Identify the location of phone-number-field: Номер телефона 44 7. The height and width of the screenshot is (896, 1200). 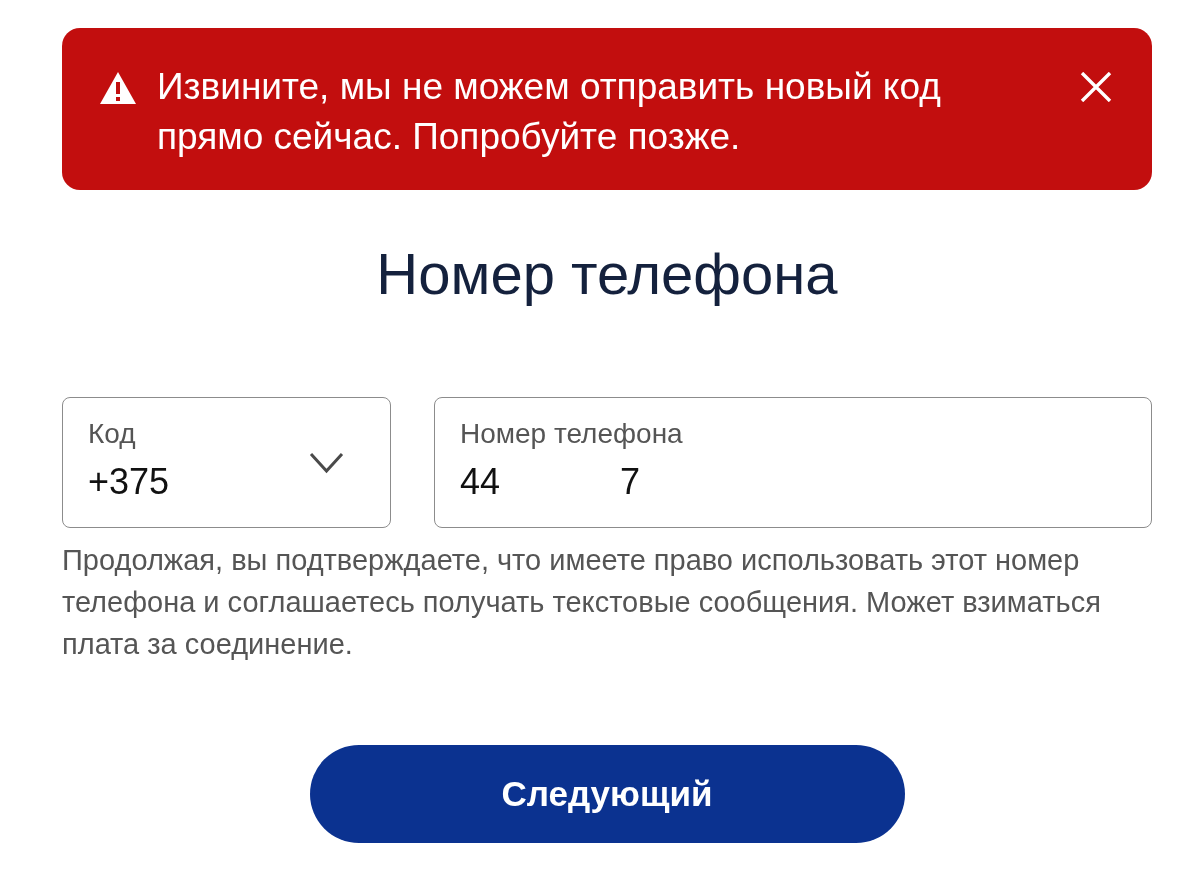
(793, 462).